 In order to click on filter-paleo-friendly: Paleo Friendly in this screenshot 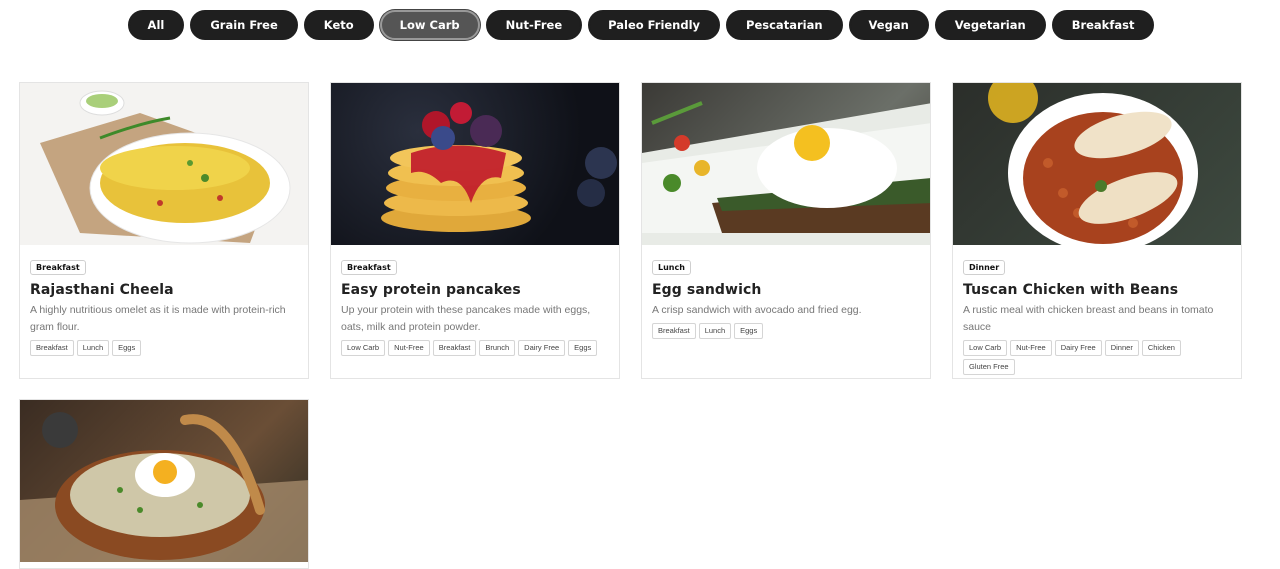, I will do `click(654, 25)`.